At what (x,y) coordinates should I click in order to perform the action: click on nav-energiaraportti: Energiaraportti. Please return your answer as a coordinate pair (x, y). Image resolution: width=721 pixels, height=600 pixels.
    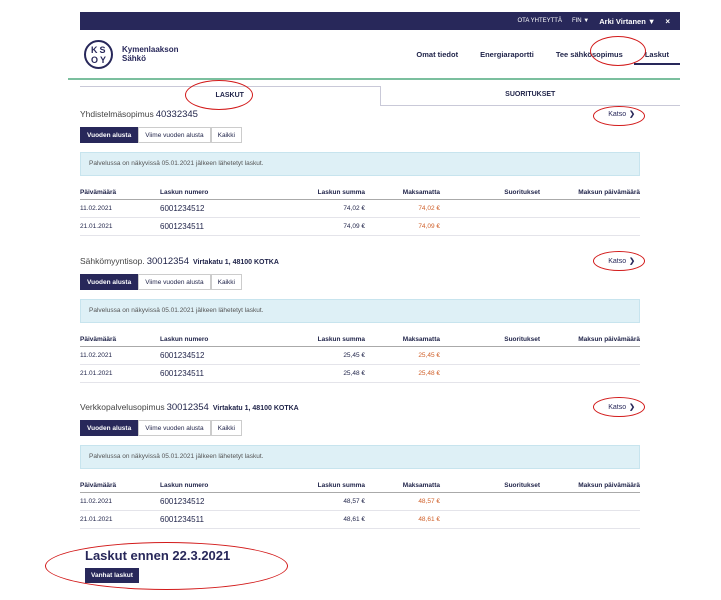
    Looking at the image, I should click on (507, 54).